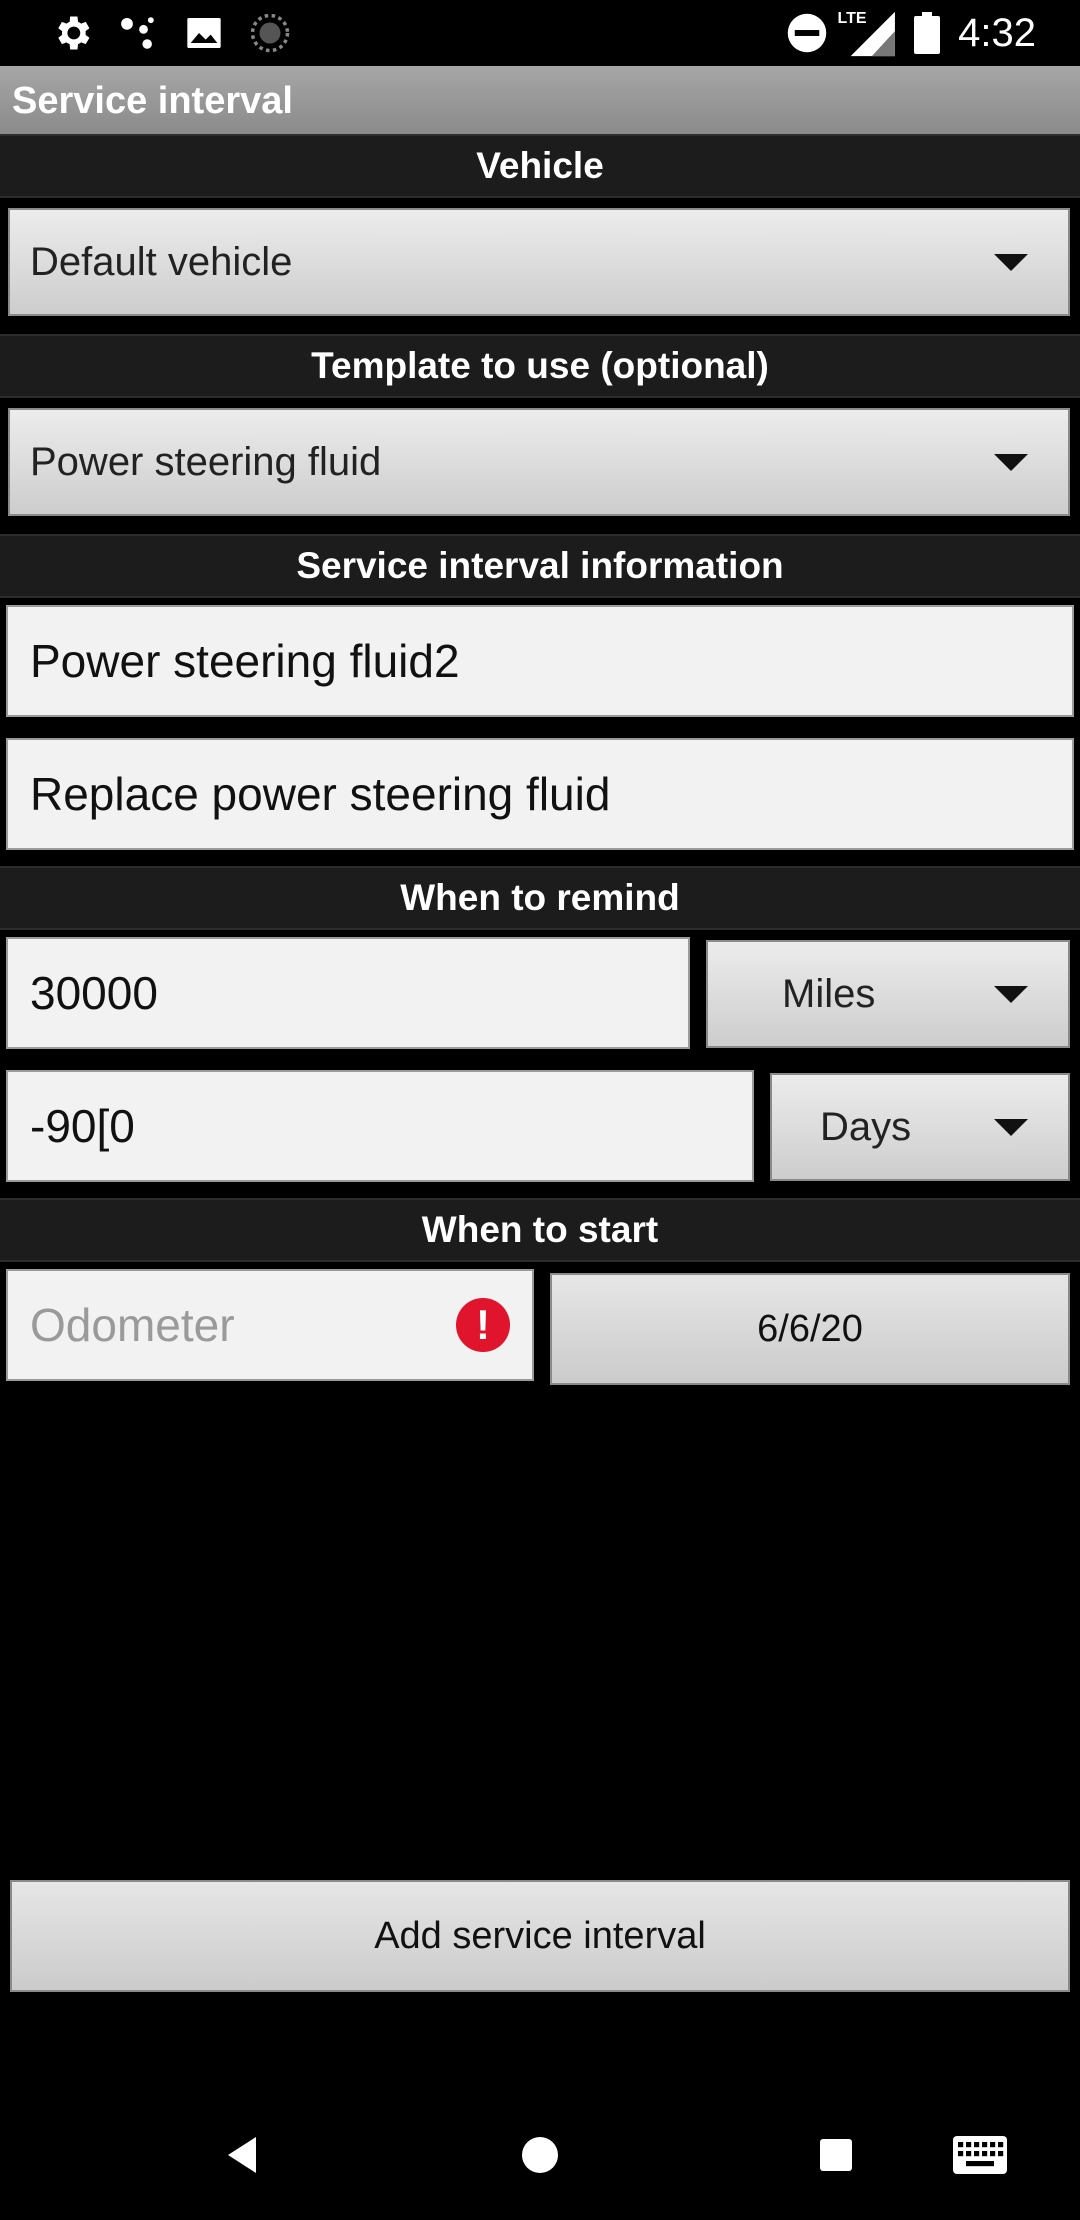 The image size is (1080, 2220). Describe the element at coordinates (540, 794) in the screenshot. I see `interval-description-field: Replace power steering fluid` at that location.